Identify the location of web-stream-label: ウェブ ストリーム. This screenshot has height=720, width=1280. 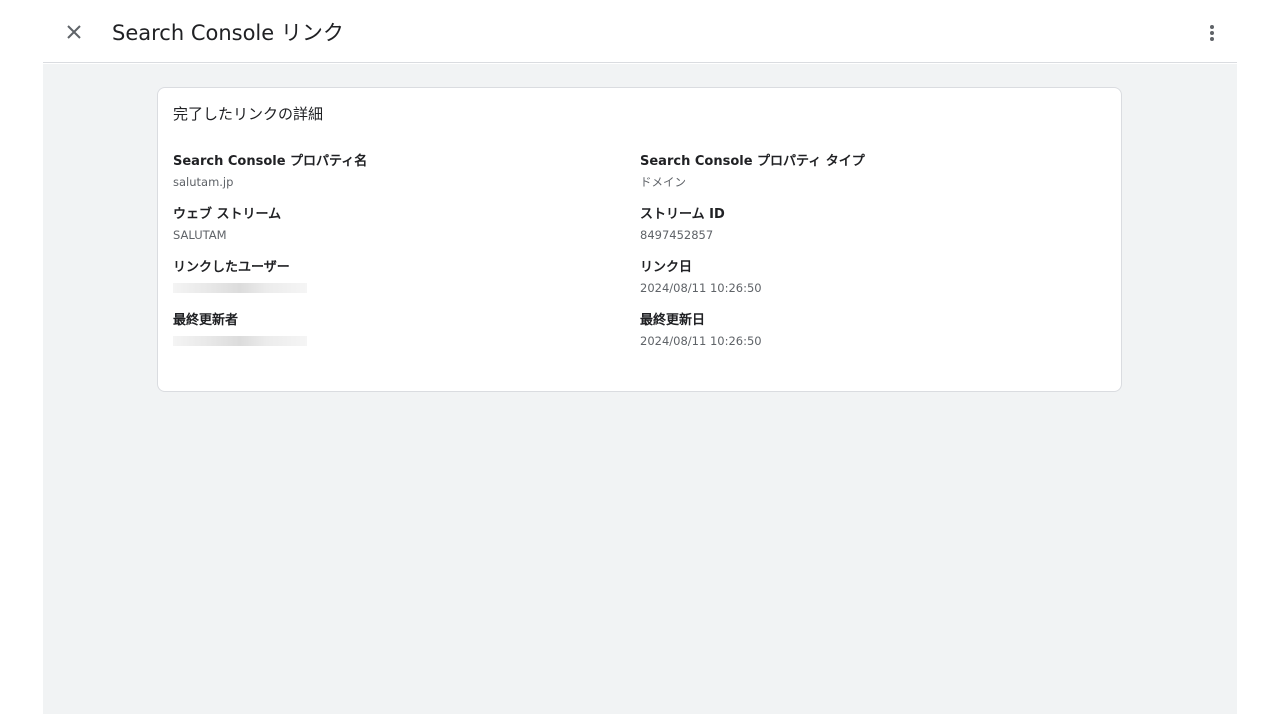
(227, 214).